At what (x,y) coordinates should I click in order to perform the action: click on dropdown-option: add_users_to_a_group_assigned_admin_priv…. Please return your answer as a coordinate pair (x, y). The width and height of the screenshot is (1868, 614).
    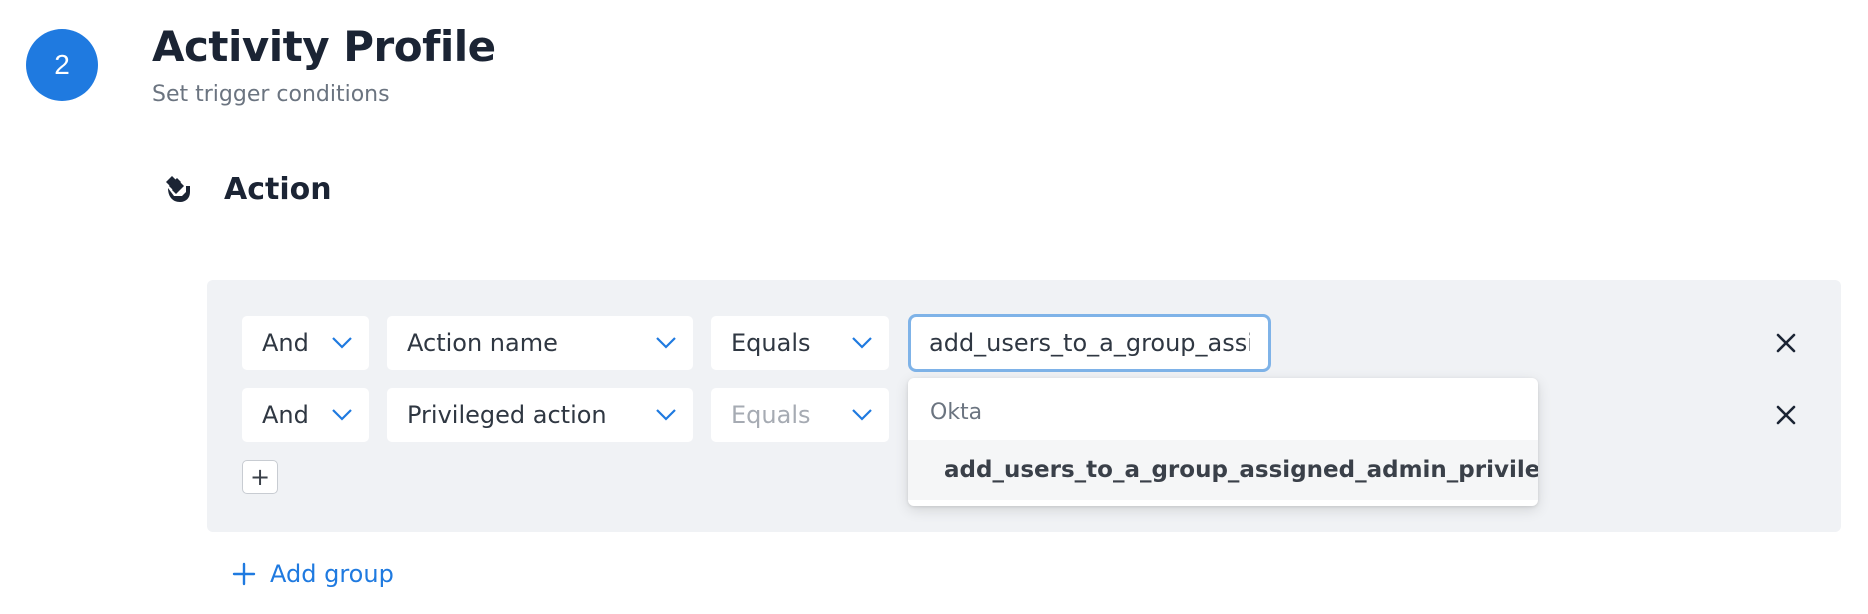
    Looking at the image, I should click on (1223, 470).